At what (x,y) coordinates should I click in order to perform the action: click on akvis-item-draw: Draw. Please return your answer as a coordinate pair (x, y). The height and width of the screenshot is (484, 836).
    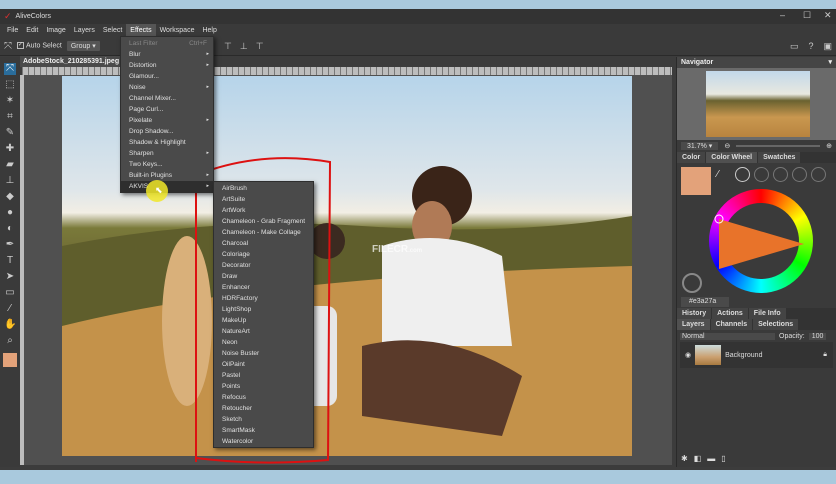
    Looking at the image, I should click on (263, 276).